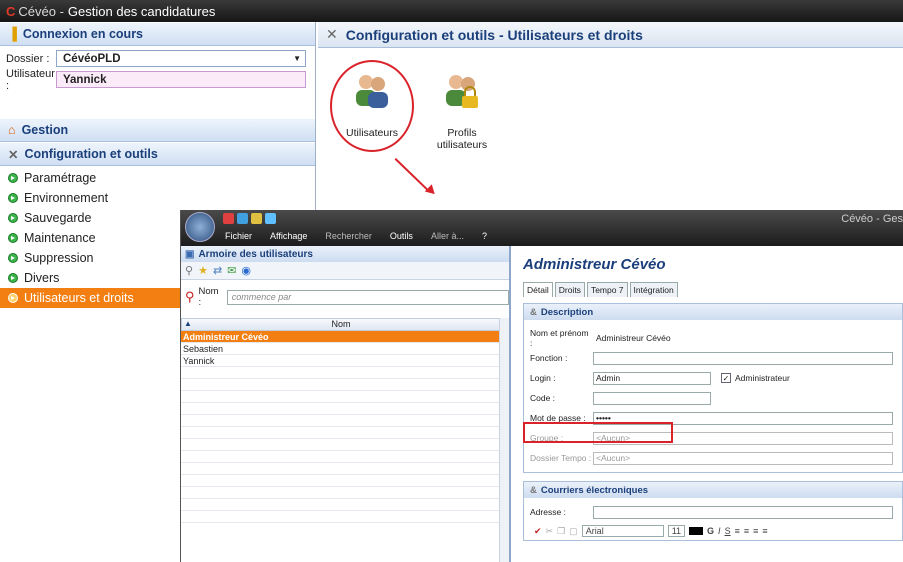 This screenshot has width=903, height=562. I want to click on description-header: & Description, so click(713, 312).